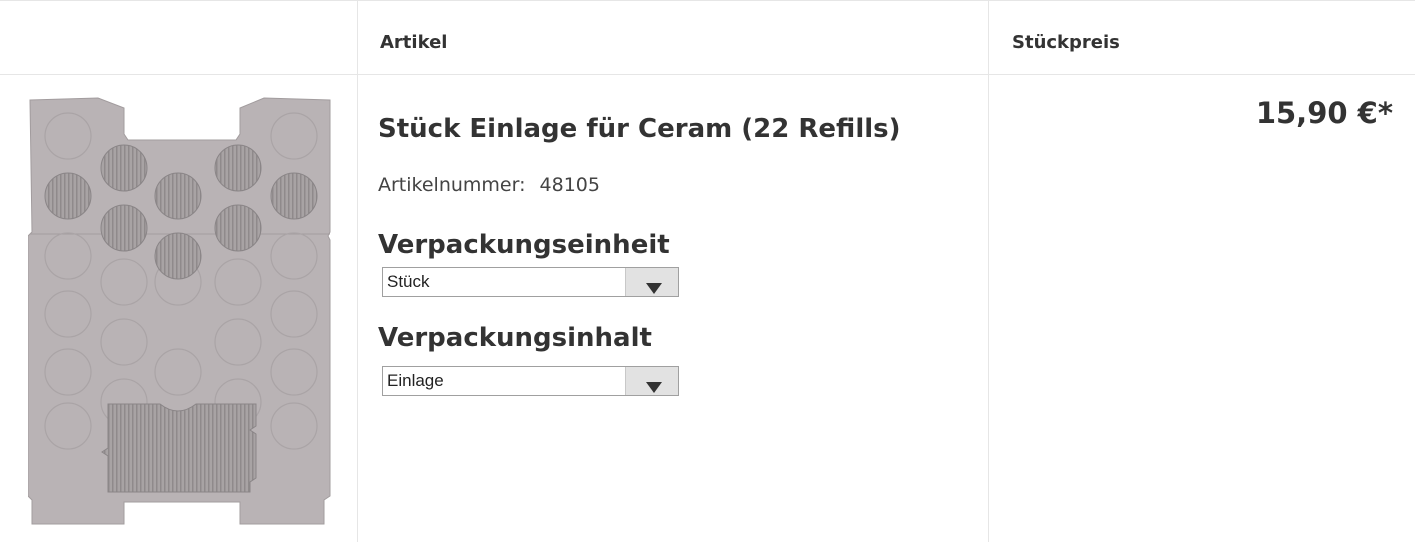  I want to click on packaging-unit-label: Verpackungseinheit, so click(524, 245).